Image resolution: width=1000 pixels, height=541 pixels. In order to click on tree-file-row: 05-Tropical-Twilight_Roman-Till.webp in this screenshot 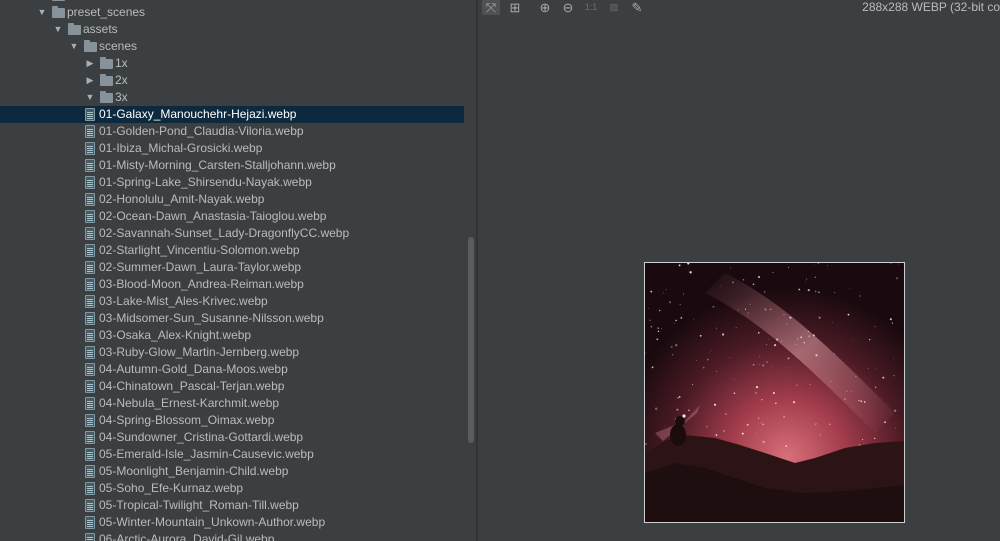, I will do `click(238, 505)`.